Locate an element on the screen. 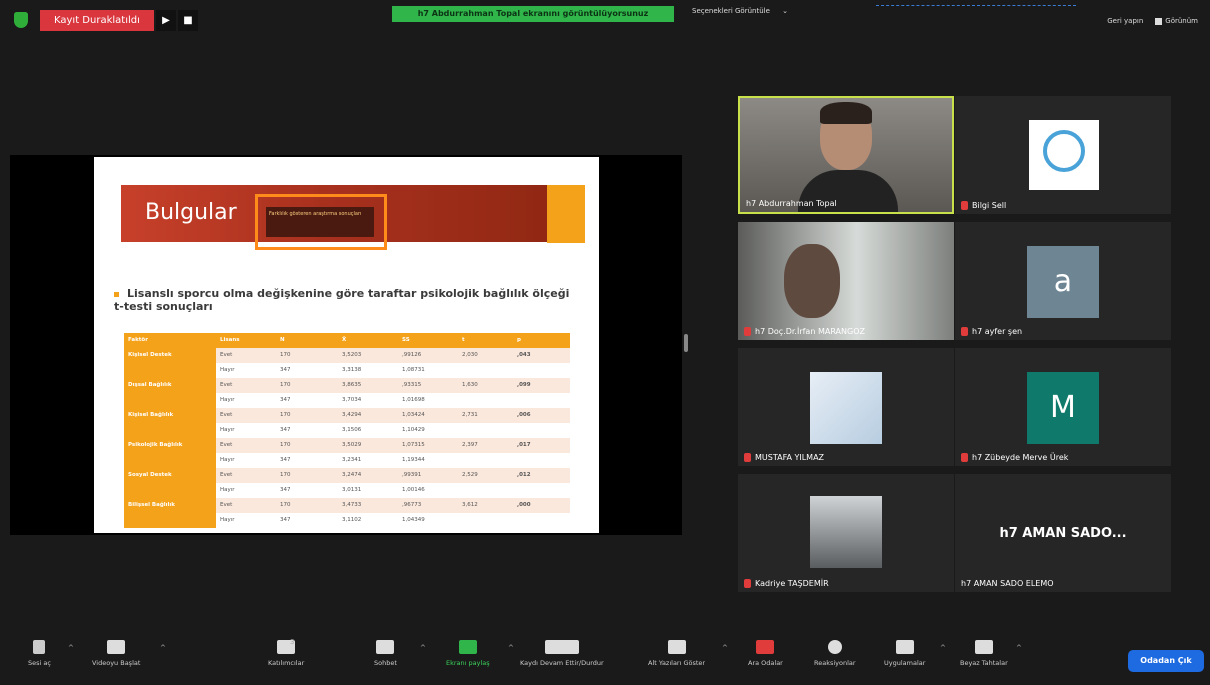  participant-name-bar: h7 AMAN SADO ELEMO is located at coordinates (1007, 583).